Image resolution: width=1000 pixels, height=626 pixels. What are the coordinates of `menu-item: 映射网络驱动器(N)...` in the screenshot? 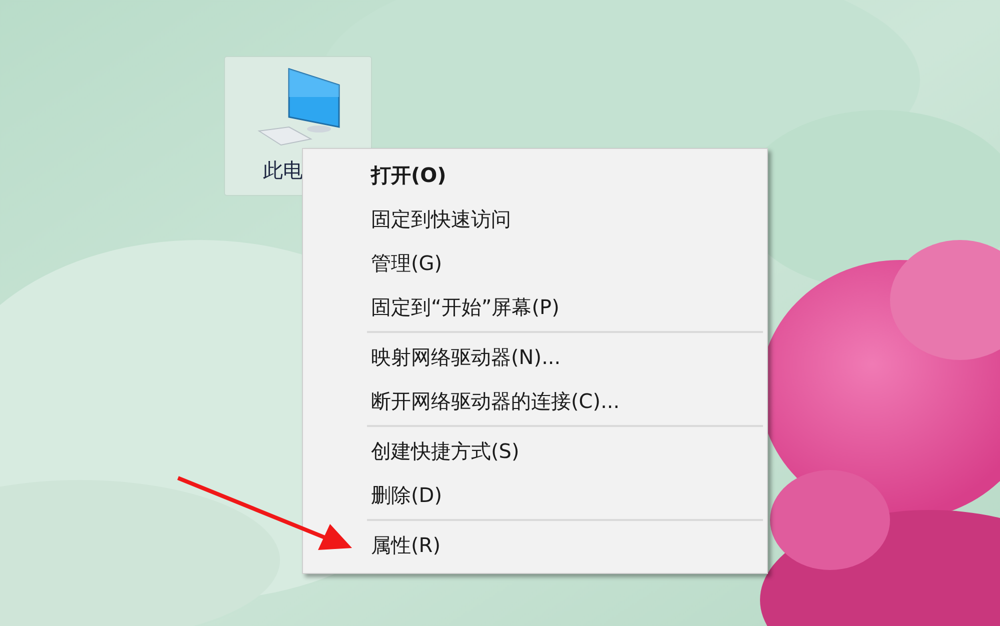 It's located at (535, 357).